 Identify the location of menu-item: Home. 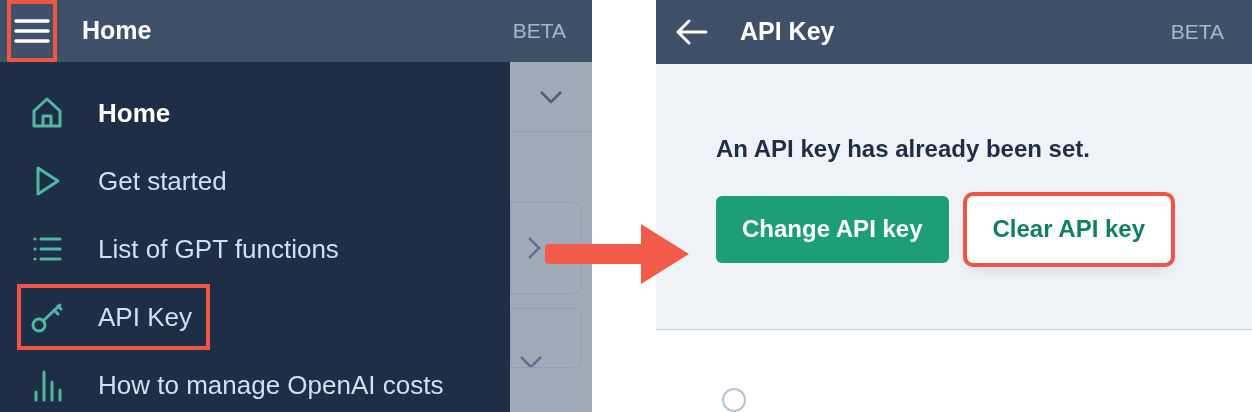
(103, 113).